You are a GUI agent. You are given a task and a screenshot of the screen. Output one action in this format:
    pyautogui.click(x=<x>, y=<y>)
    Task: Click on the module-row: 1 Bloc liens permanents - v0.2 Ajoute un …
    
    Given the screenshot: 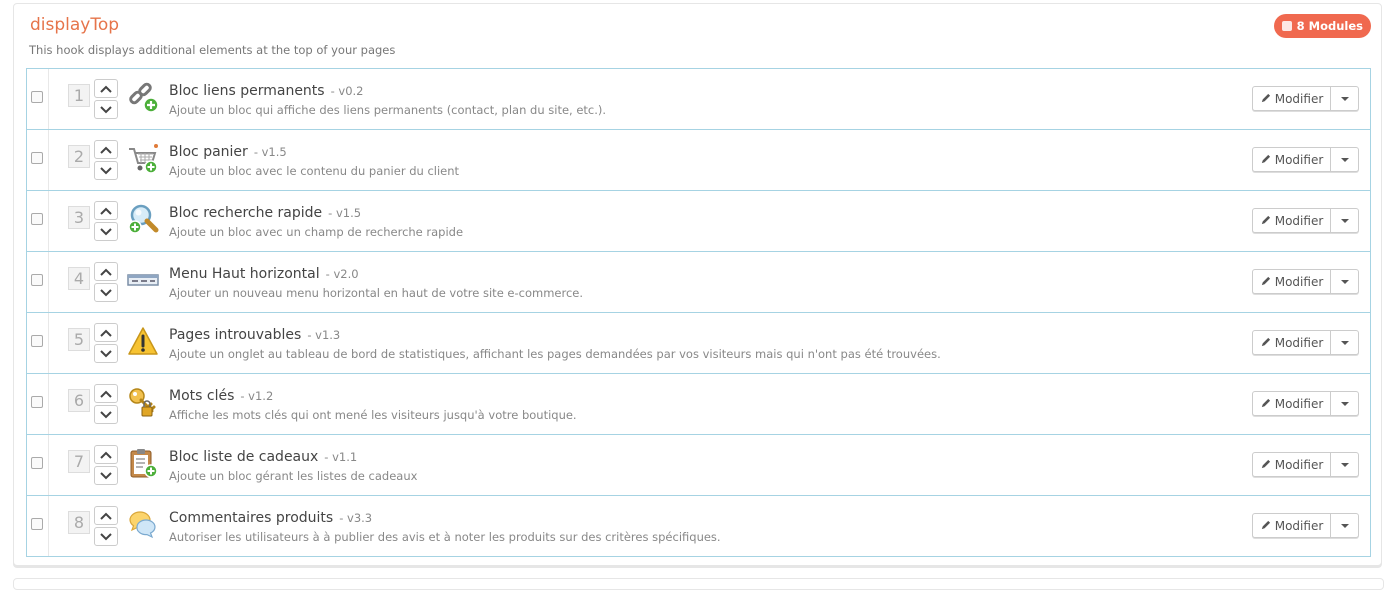 What is the action you would take?
    pyautogui.click(x=698, y=99)
    